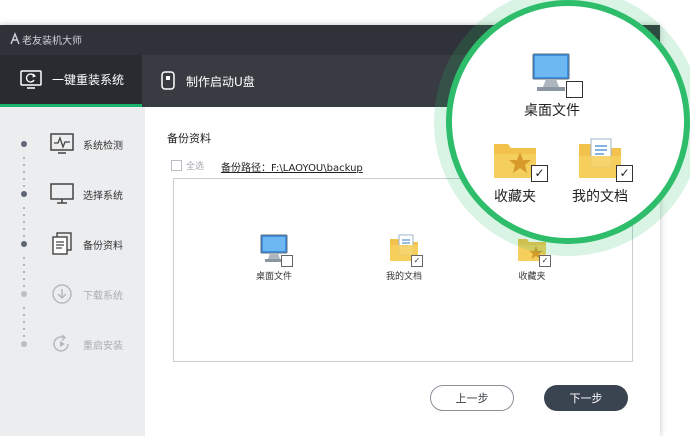  Describe the element at coordinates (103, 146) in the screenshot. I see `step-label: 系统检测` at that location.